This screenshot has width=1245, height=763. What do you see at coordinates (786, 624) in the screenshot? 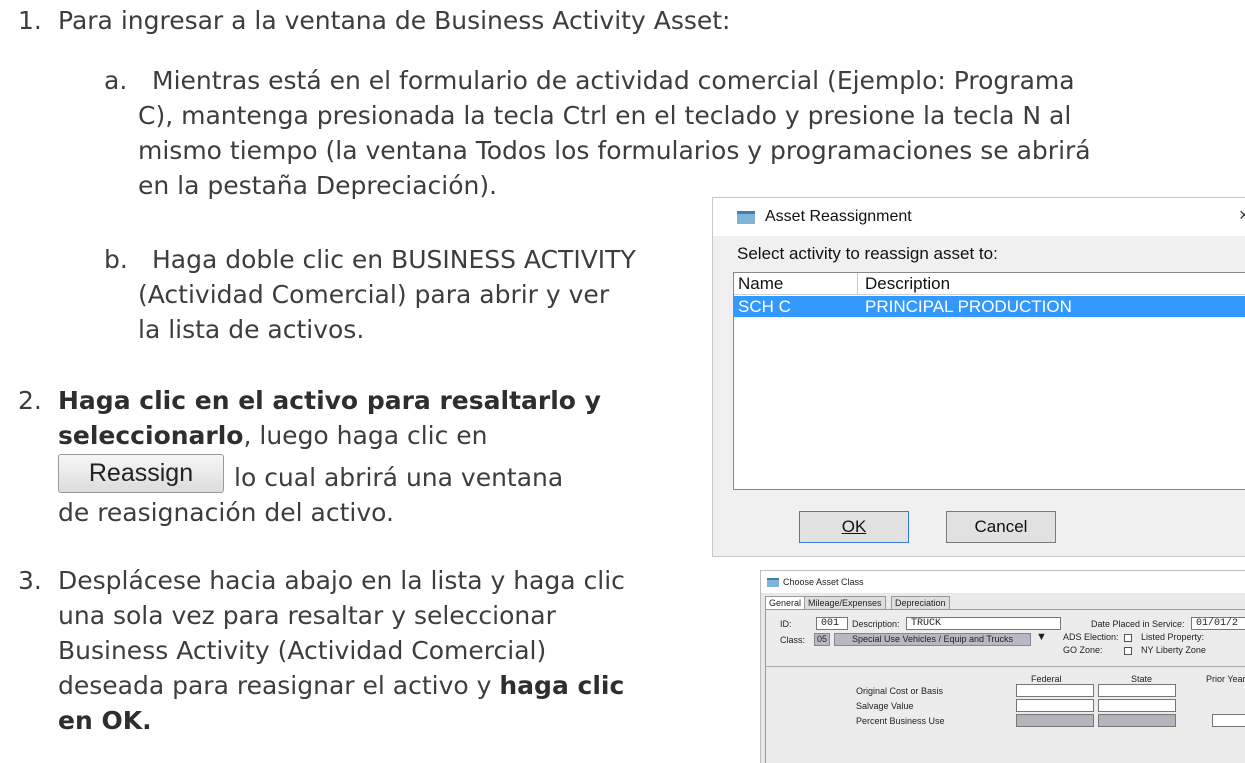
I see `id-label: ID:` at bounding box center [786, 624].